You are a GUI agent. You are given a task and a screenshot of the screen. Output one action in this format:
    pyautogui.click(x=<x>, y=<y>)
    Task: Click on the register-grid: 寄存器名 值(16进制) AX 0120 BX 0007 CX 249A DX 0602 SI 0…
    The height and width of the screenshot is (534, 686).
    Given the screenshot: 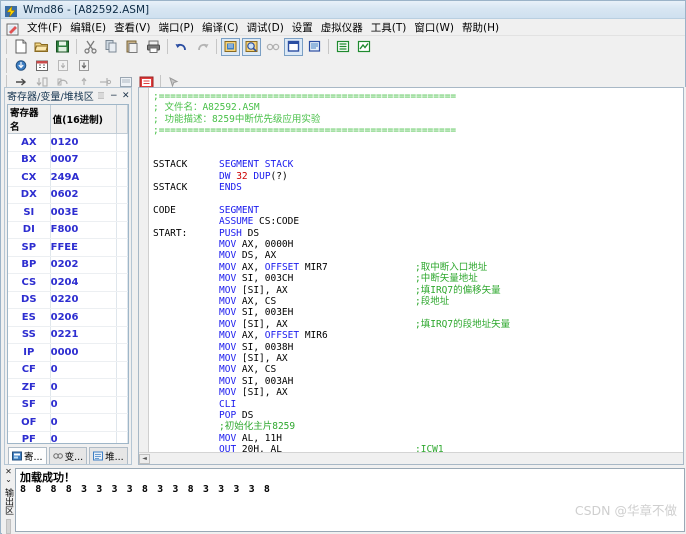 What is the action you would take?
    pyautogui.click(x=68, y=274)
    